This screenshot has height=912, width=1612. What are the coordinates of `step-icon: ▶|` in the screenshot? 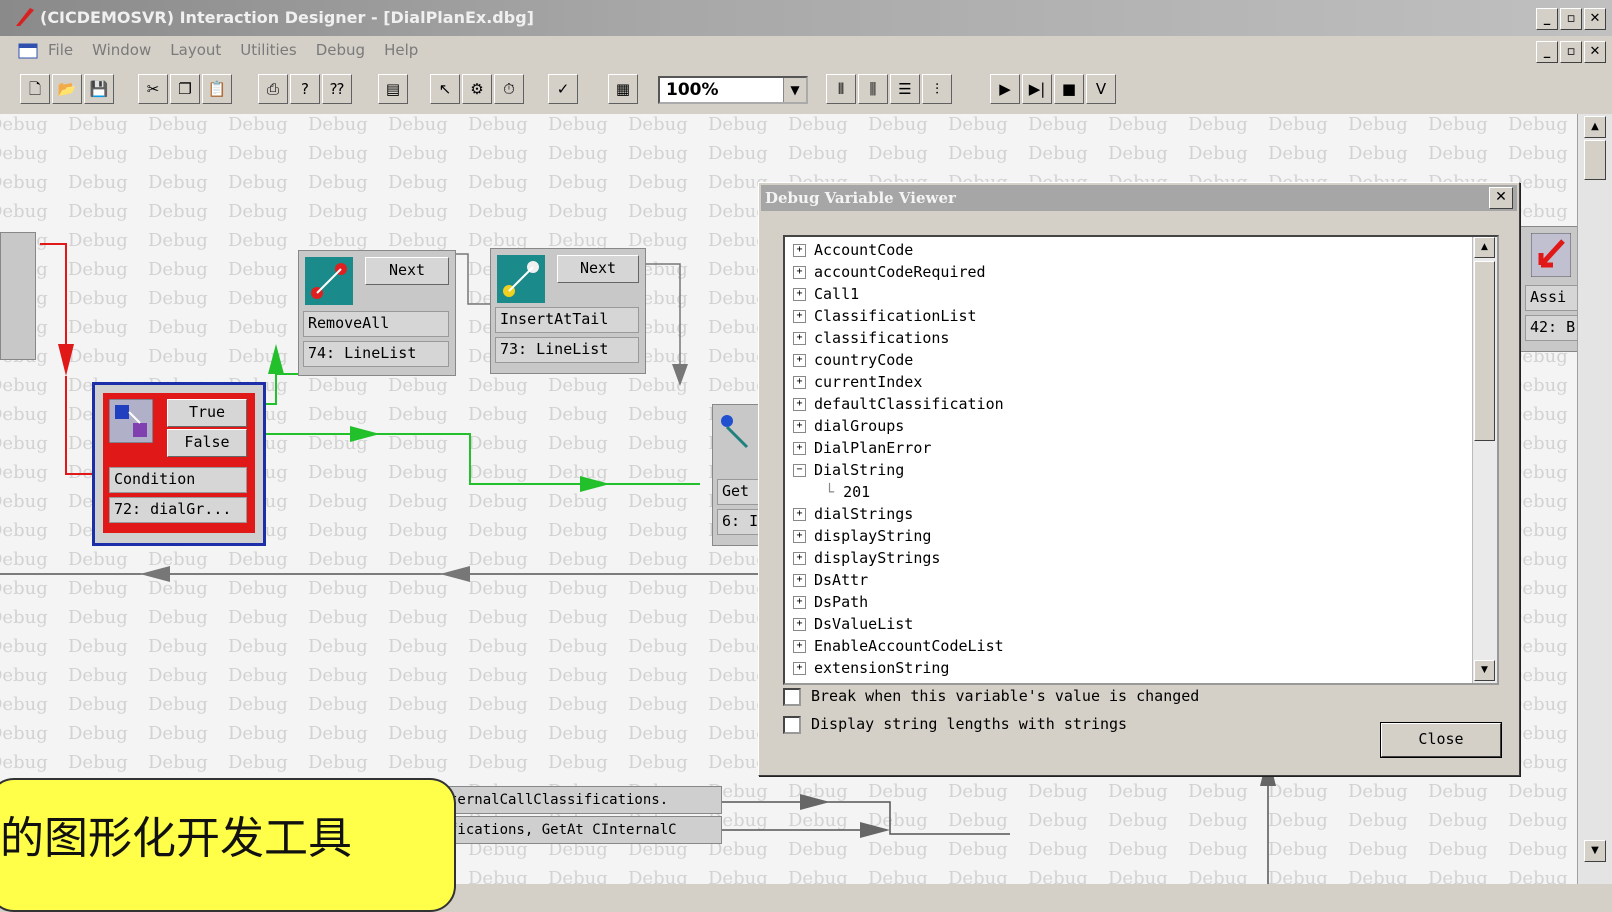 It's located at (1037, 89).